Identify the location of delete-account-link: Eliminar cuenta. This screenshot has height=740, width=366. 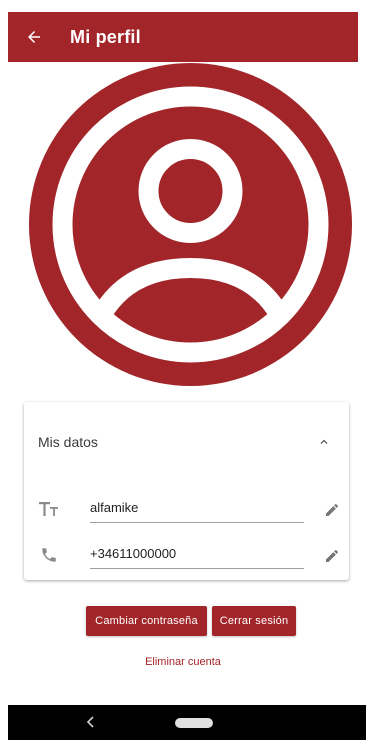
(183, 662).